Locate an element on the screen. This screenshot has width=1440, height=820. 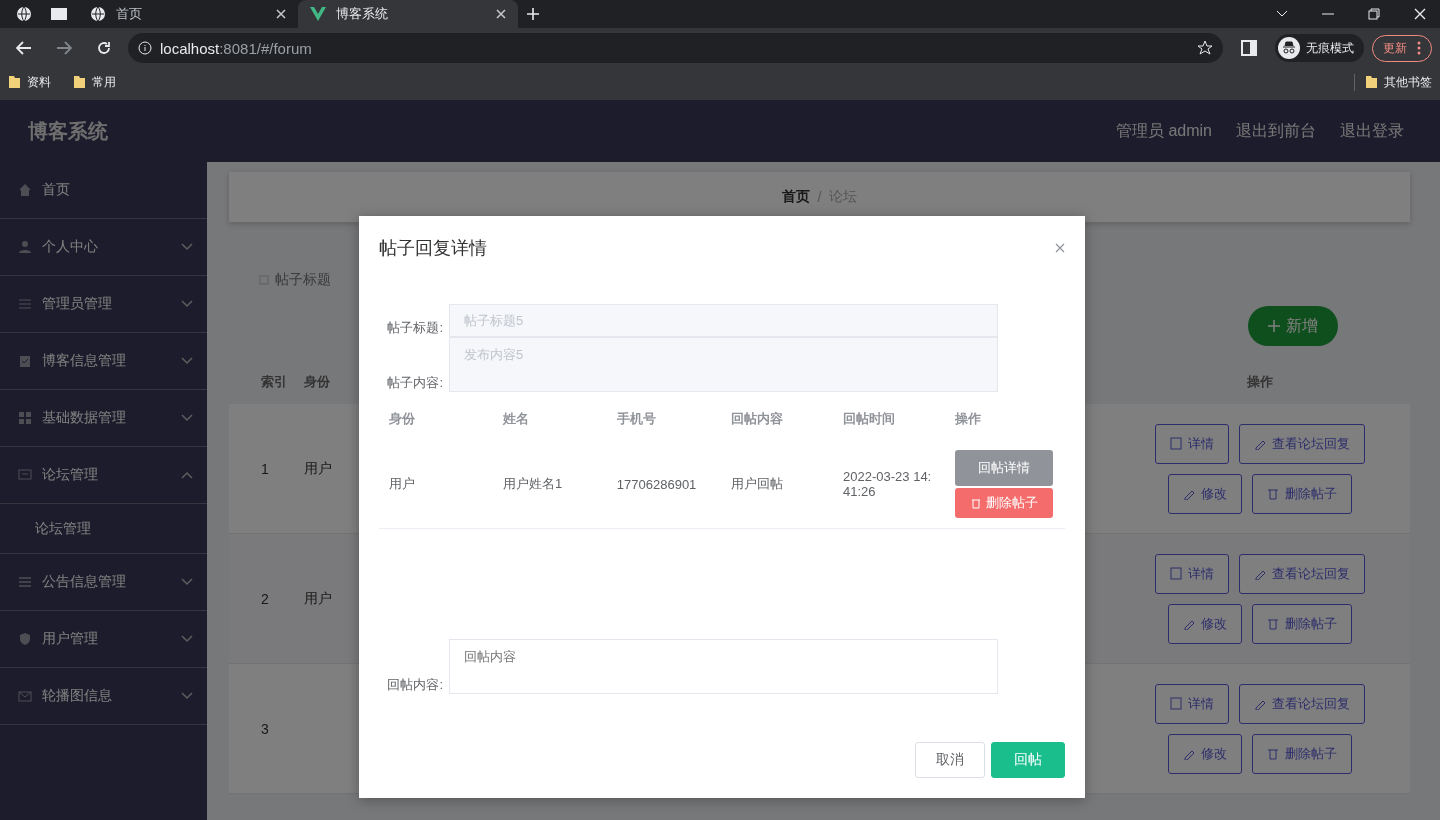
cancel-button: 取消 is located at coordinates (950, 760).